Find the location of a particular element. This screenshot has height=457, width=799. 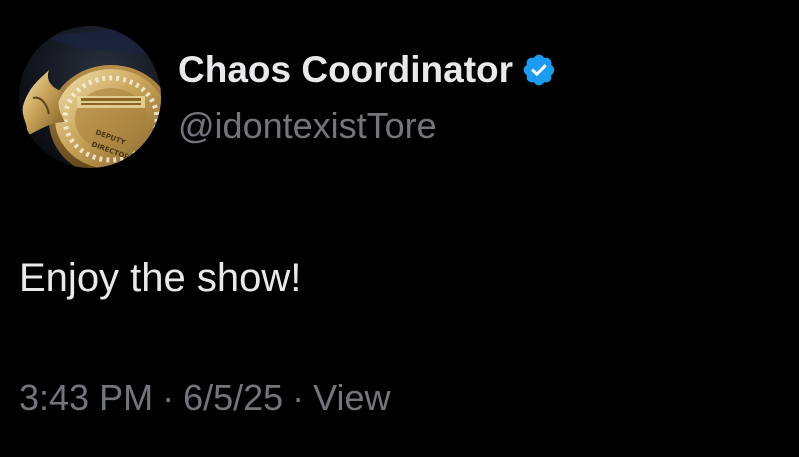

tweet-text: Enjoy the show! is located at coordinates (160, 278).